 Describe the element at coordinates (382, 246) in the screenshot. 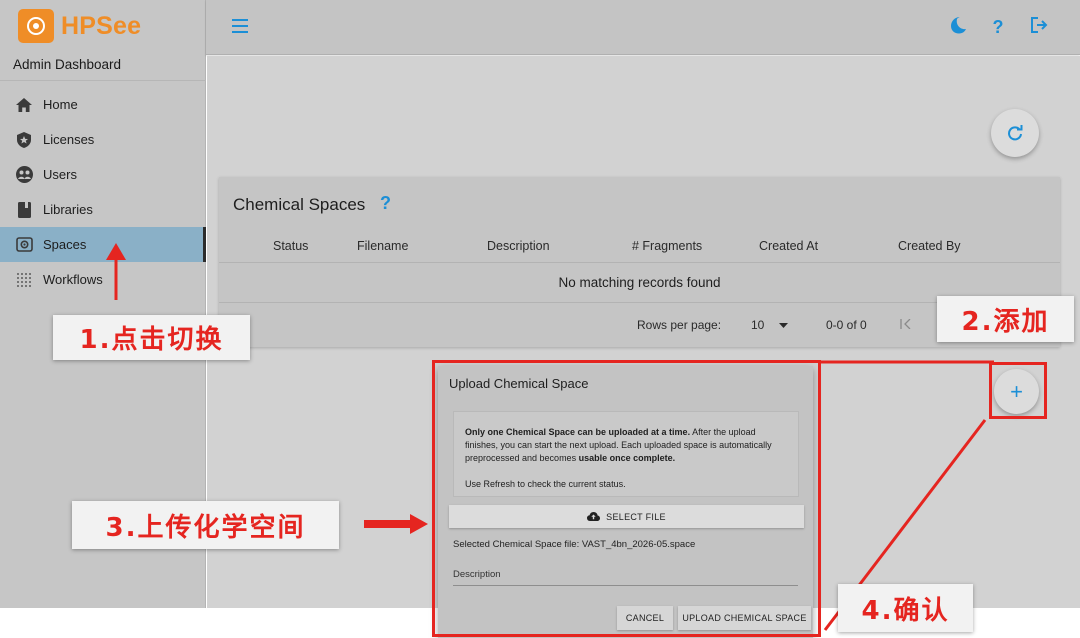

I see `column-header-filename: Filename` at that location.